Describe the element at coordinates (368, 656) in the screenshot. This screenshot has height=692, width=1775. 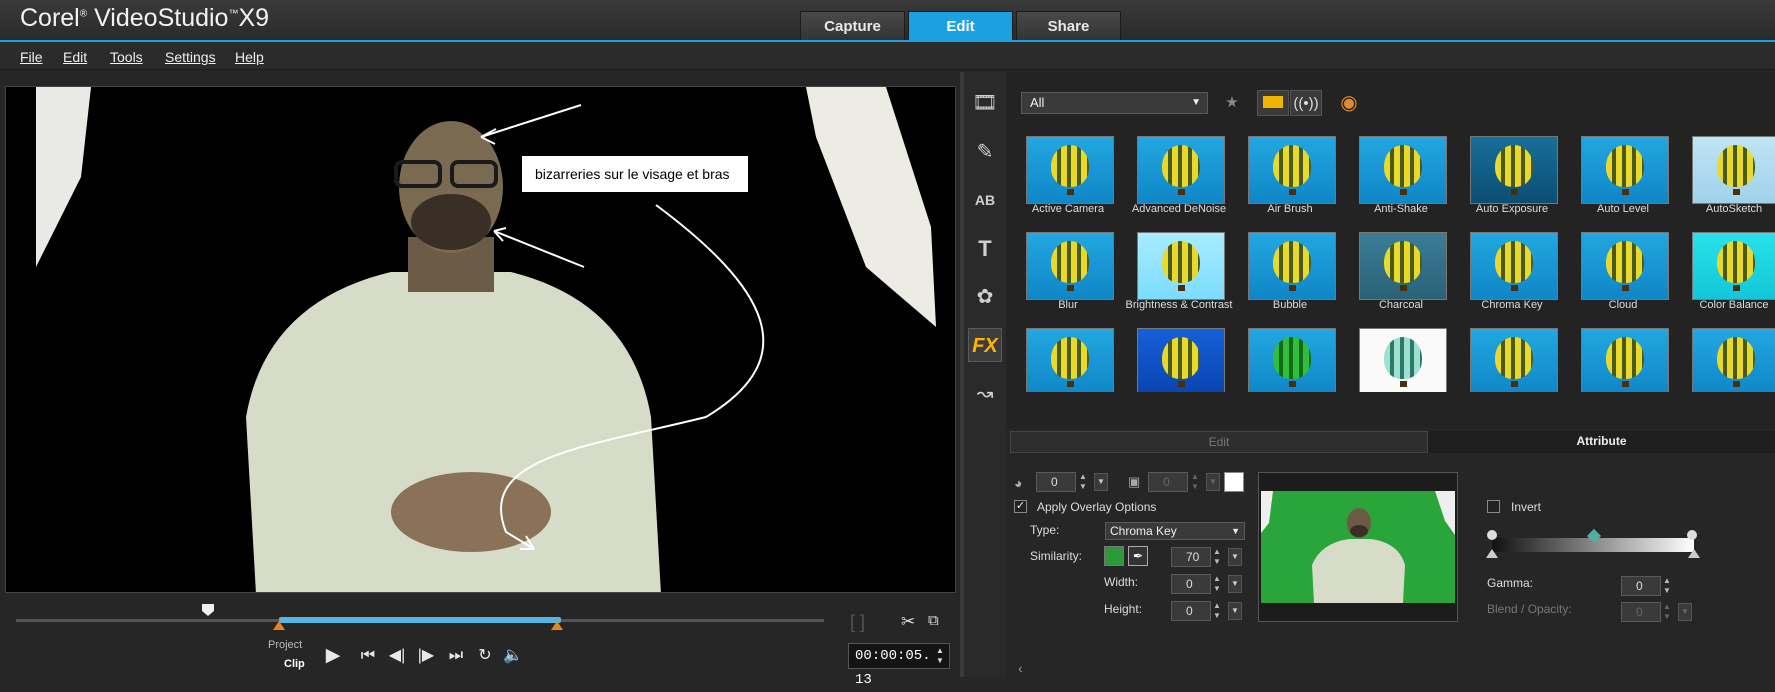
I see `home-icon: ⏮` at that location.